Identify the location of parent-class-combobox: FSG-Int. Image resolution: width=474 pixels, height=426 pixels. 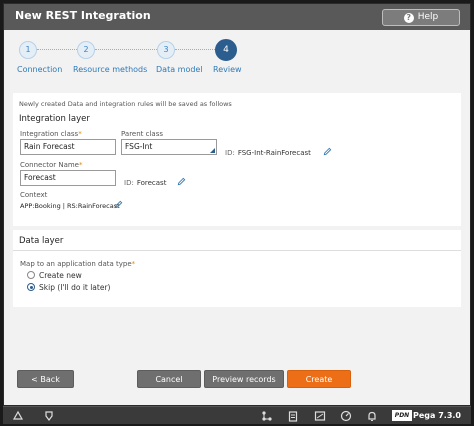
(169, 147).